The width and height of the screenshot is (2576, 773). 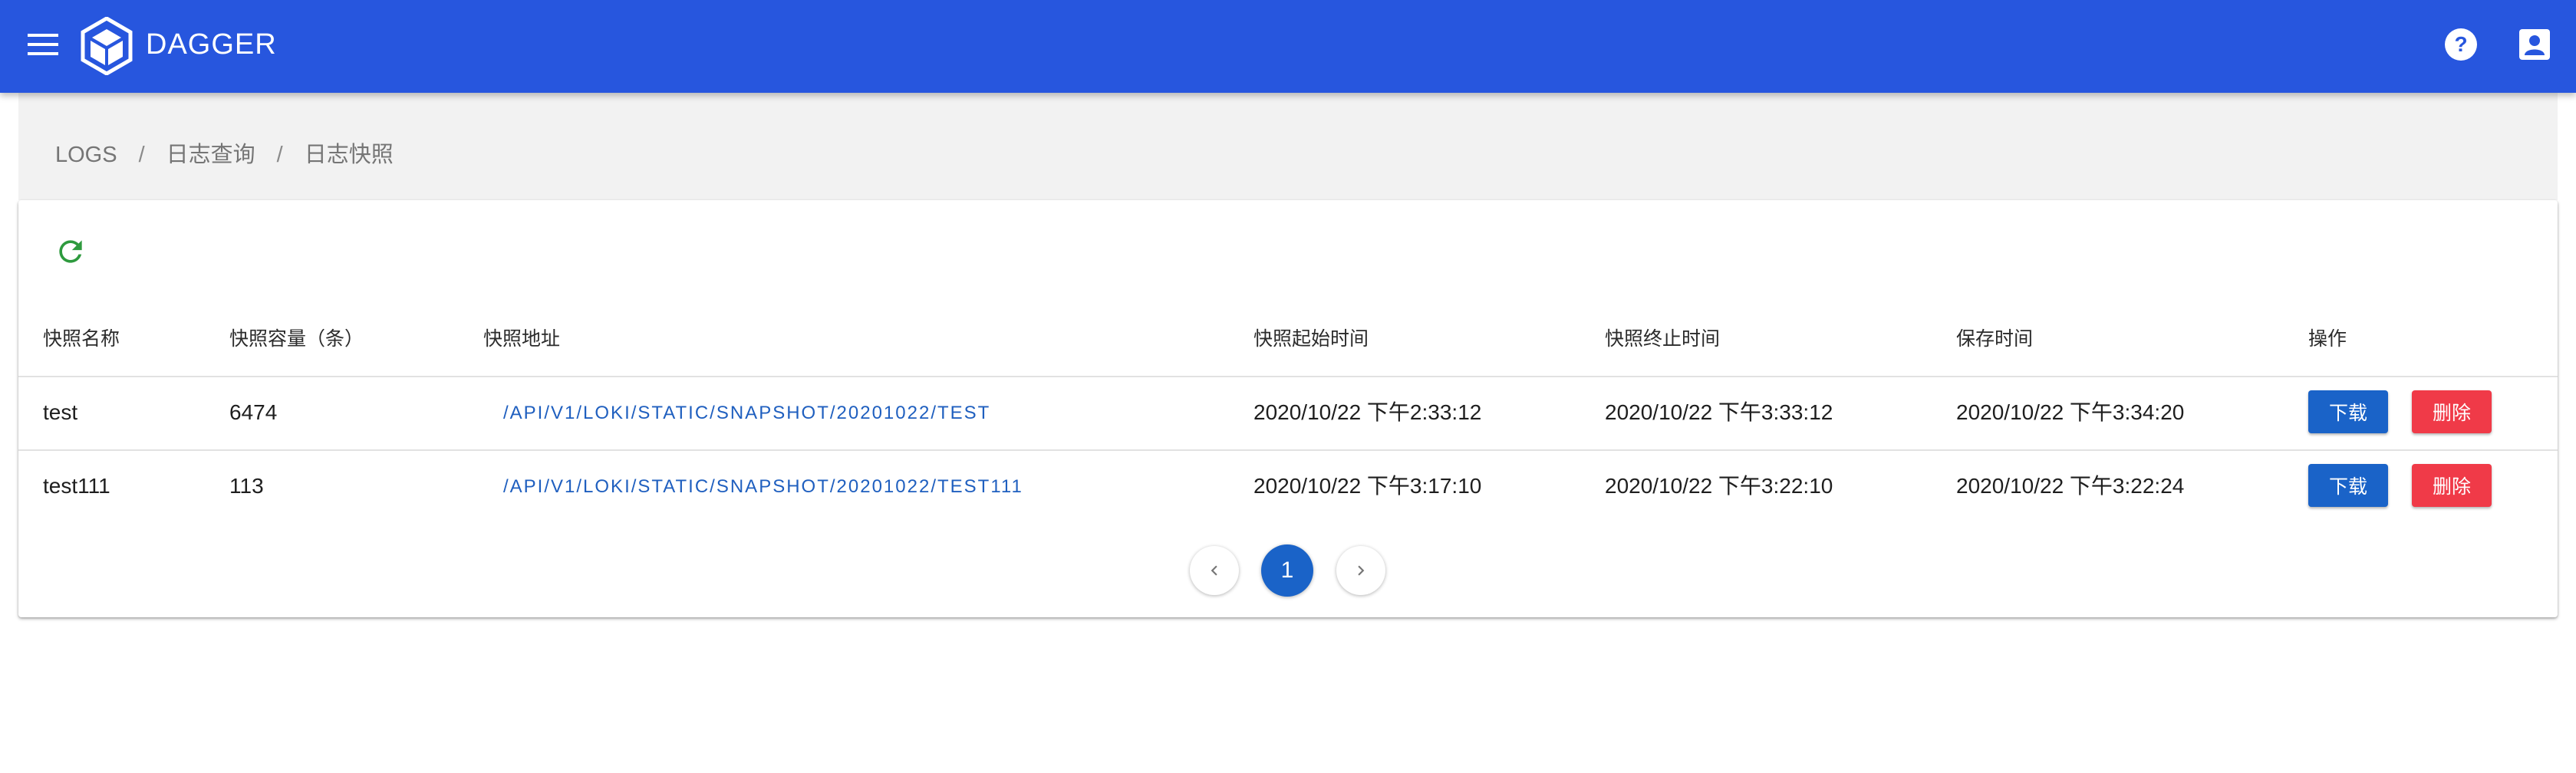 I want to click on snapshot-start-time: 2020/10/22 下午3:17:10, so click(x=1367, y=486).